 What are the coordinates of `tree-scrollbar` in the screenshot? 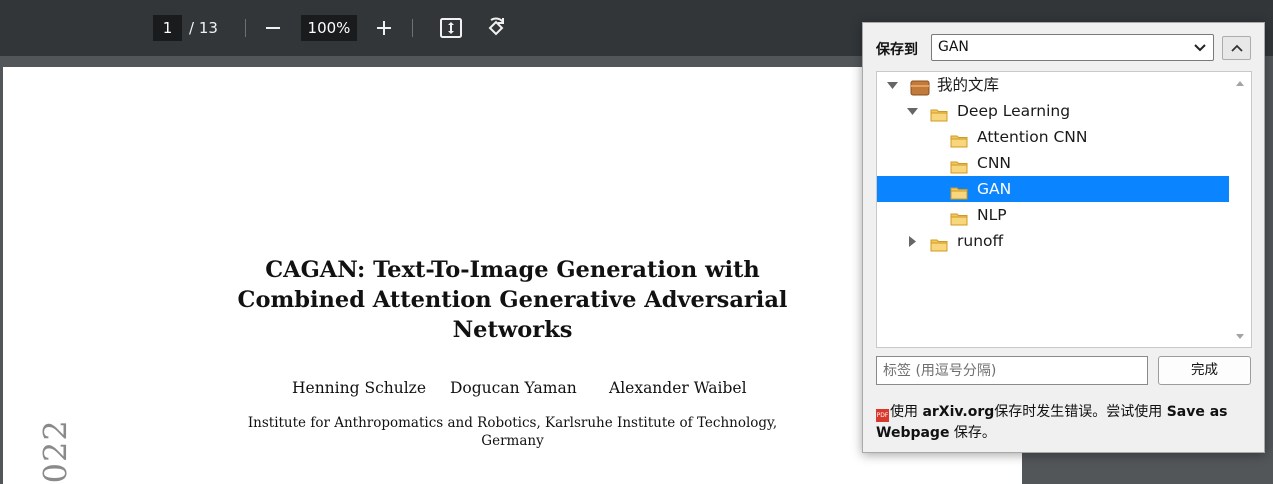 It's located at (1240, 209).